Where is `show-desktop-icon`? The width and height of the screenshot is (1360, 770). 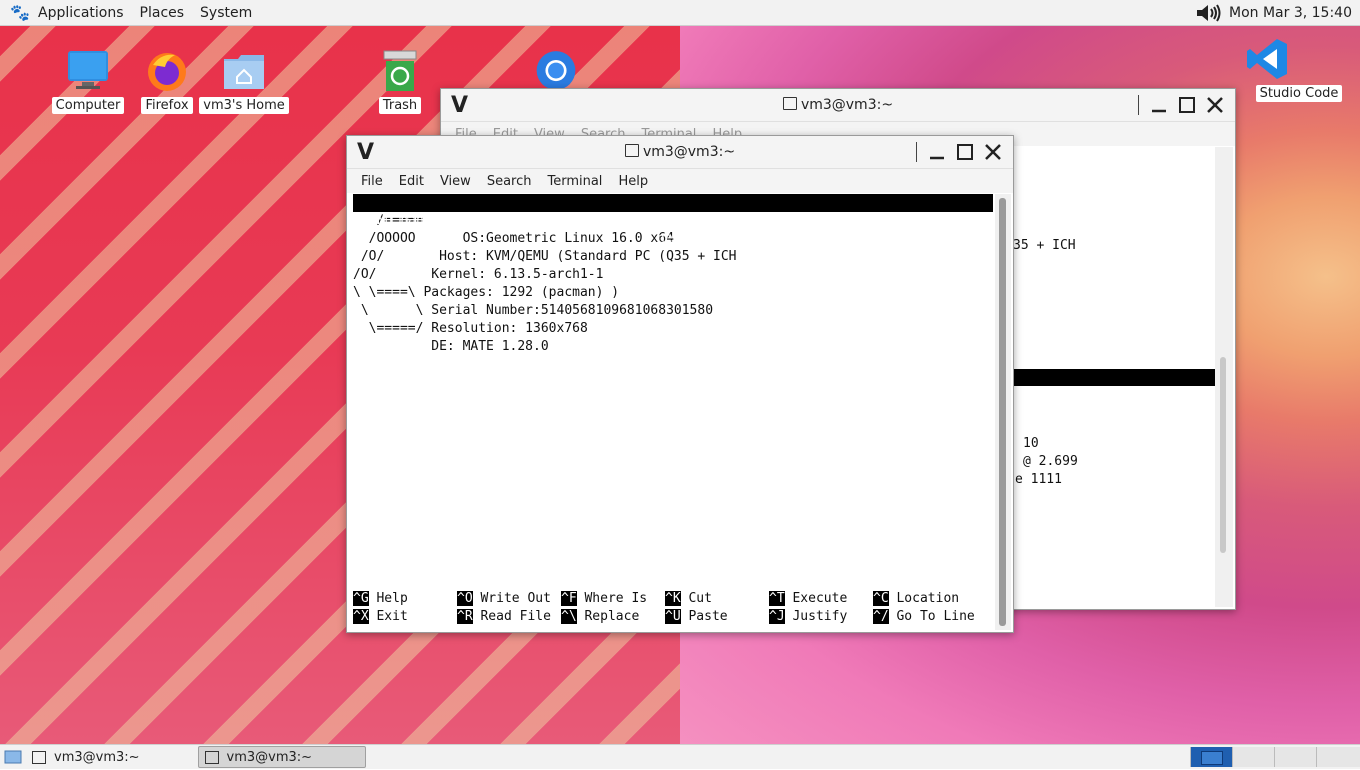 show-desktop-icon is located at coordinates (13, 757).